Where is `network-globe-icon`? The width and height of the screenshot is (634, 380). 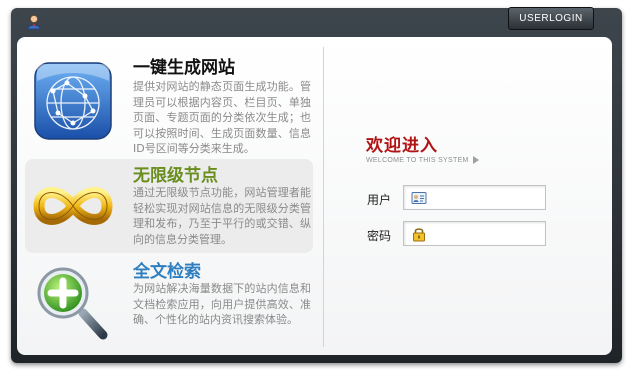
network-globe-icon is located at coordinates (73, 101).